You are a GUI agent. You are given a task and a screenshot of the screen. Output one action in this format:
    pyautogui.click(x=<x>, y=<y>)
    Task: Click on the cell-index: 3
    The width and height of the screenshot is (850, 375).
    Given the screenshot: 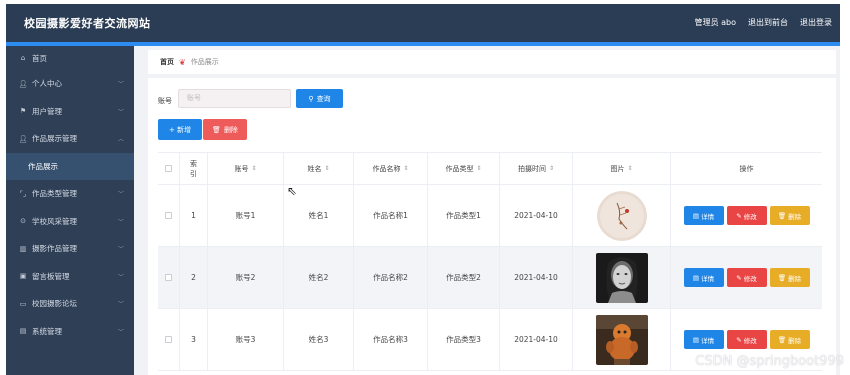 What is the action you would take?
    pyautogui.click(x=194, y=339)
    